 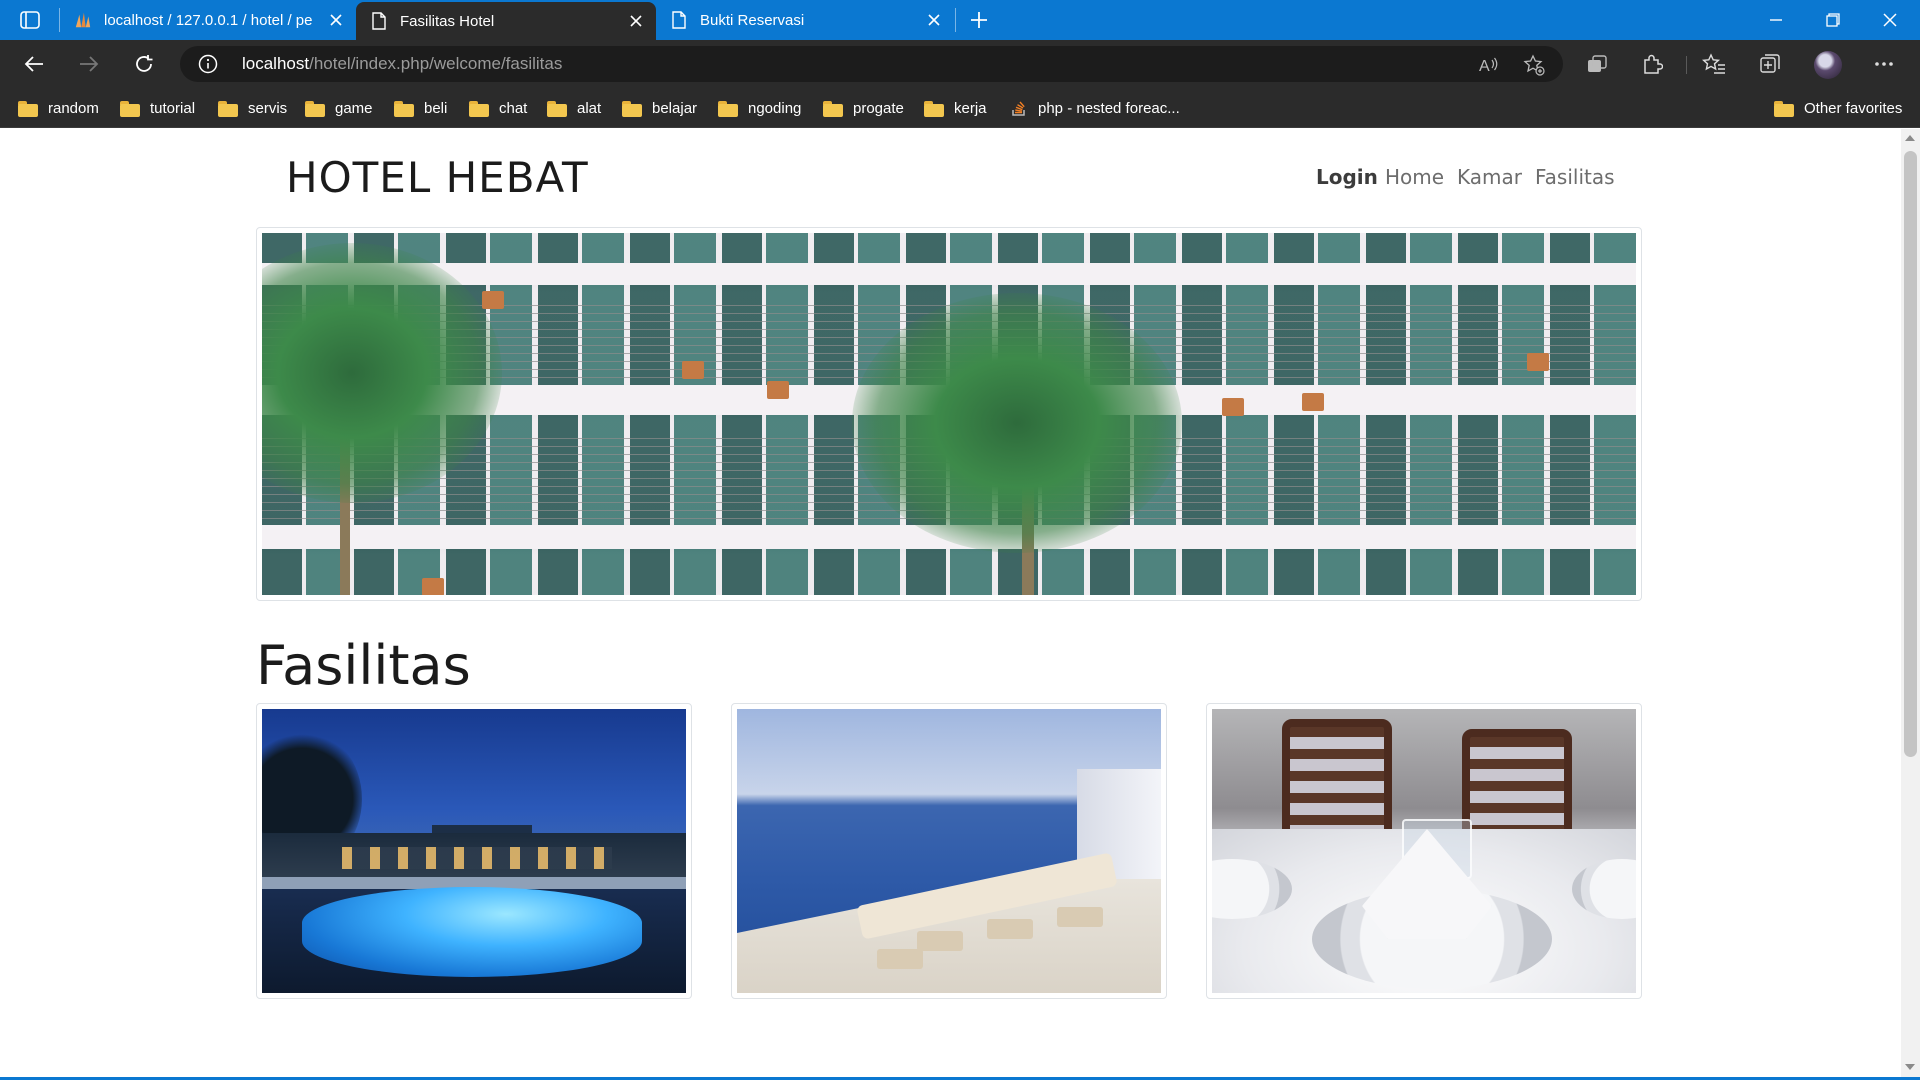 What do you see at coordinates (1714, 64) in the screenshot?
I see `favorites-icon` at bounding box center [1714, 64].